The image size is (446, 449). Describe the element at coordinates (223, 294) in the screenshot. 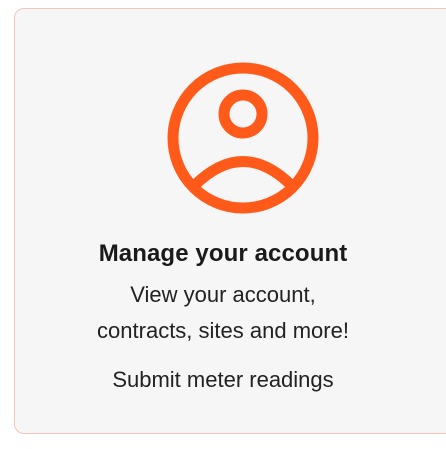

I see `card-description-line-1: View your account,` at that location.